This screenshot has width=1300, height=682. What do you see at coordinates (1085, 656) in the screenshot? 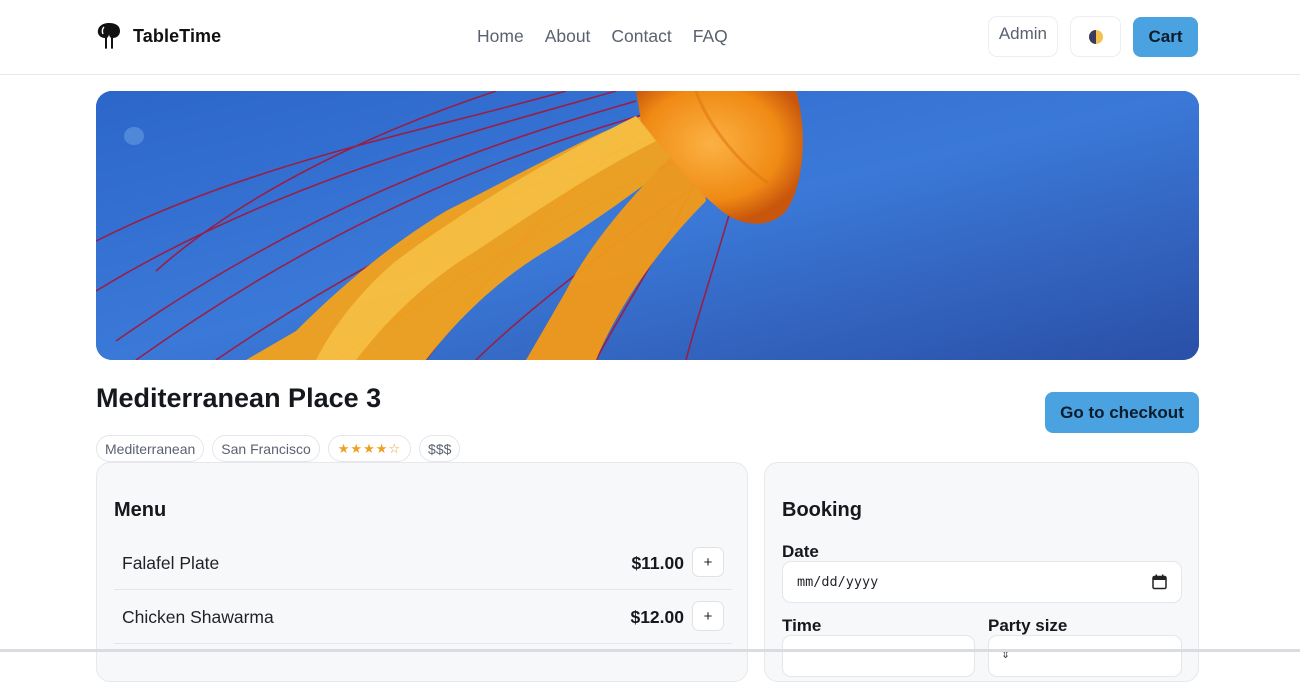
I see `party-size-input: ⇕` at bounding box center [1085, 656].